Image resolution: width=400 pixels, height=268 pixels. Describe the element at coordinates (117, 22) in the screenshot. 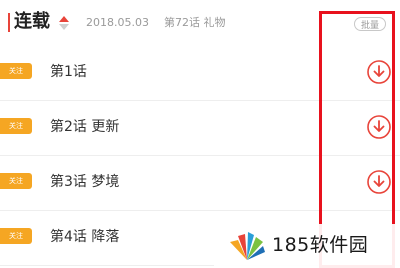

I see `update-date: 2018.05.03` at that location.